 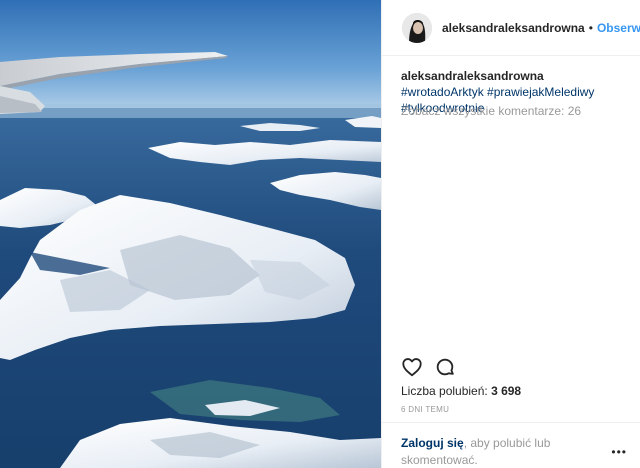 What do you see at coordinates (425, 409) in the screenshot?
I see `post-timestamp: 6 DNI TEMU` at bounding box center [425, 409].